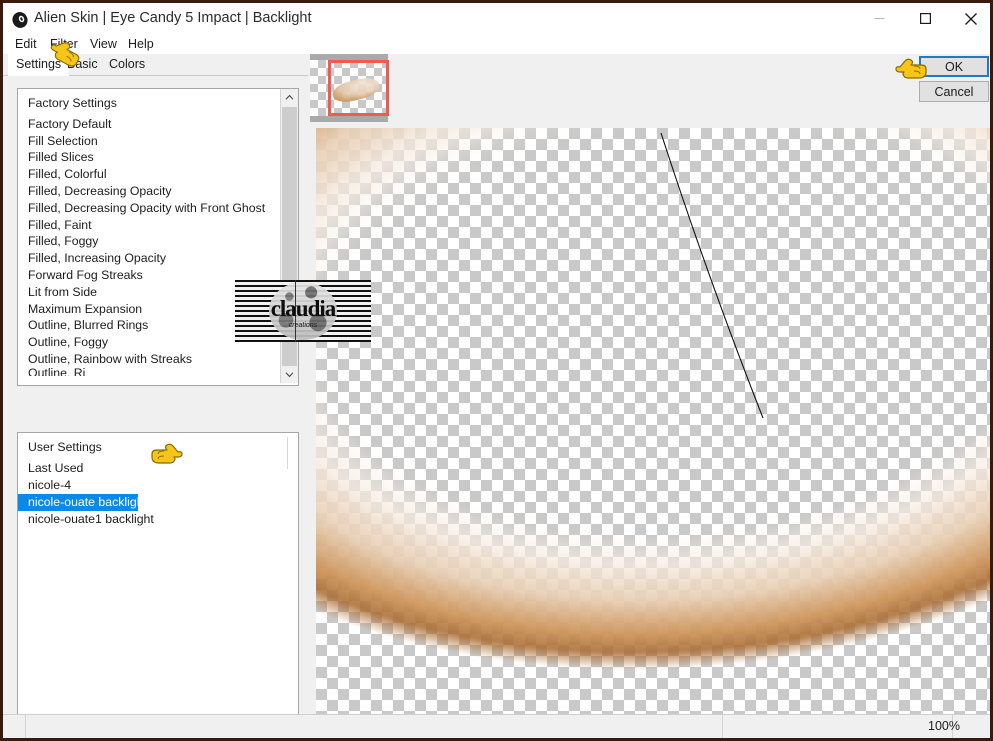  Describe the element at coordinates (289, 374) in the screenshot. I see `scroll-down-icon` at that location.